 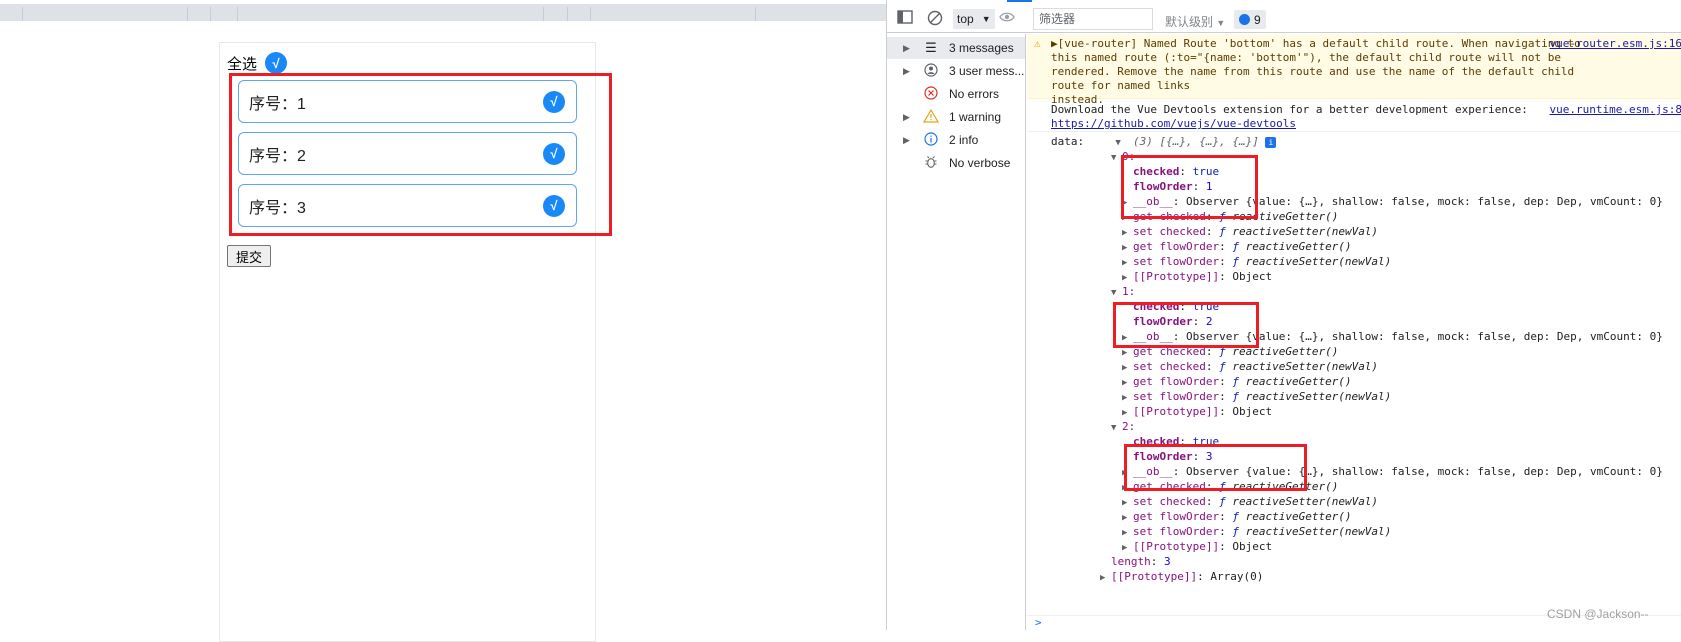 I want to click on active-tab-indicator, so click(x=1019, y=1).